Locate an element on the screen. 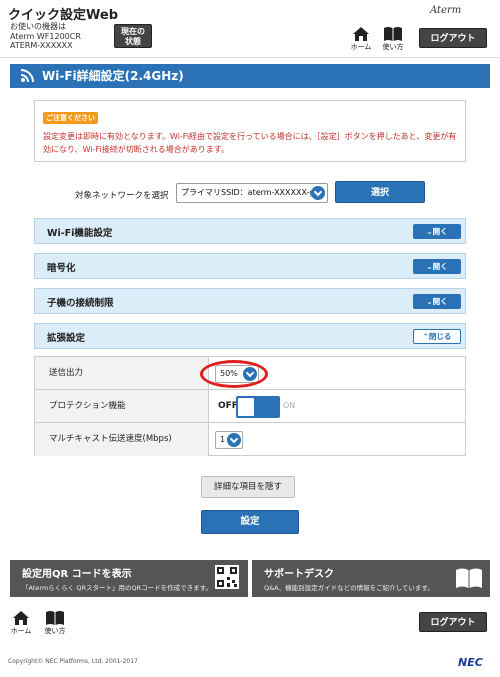  tx-power-label: 送信出力 is located at coordinates (122, 373).